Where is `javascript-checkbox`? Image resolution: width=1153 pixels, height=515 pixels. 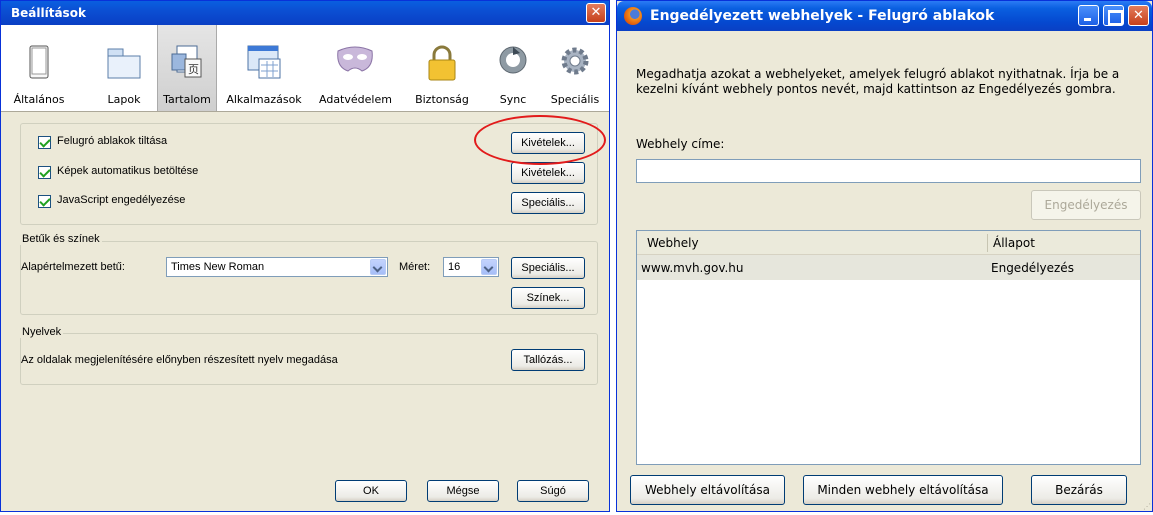
javascript-checkbox is located at coordinates (44, 201).